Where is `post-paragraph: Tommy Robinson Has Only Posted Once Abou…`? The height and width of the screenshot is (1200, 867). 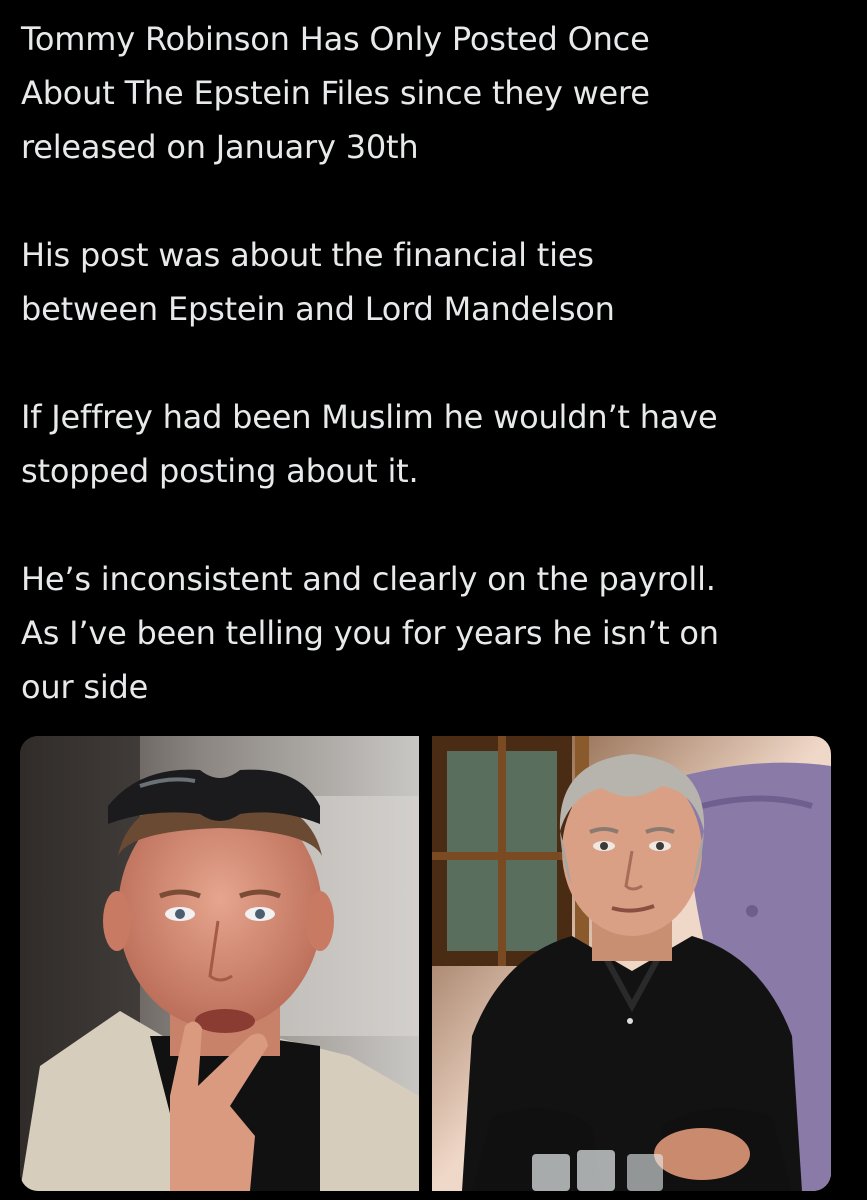
post-paragraph: Tommy Robinson Has Only Posted Once Abou… is located at coordinates (436, 93).